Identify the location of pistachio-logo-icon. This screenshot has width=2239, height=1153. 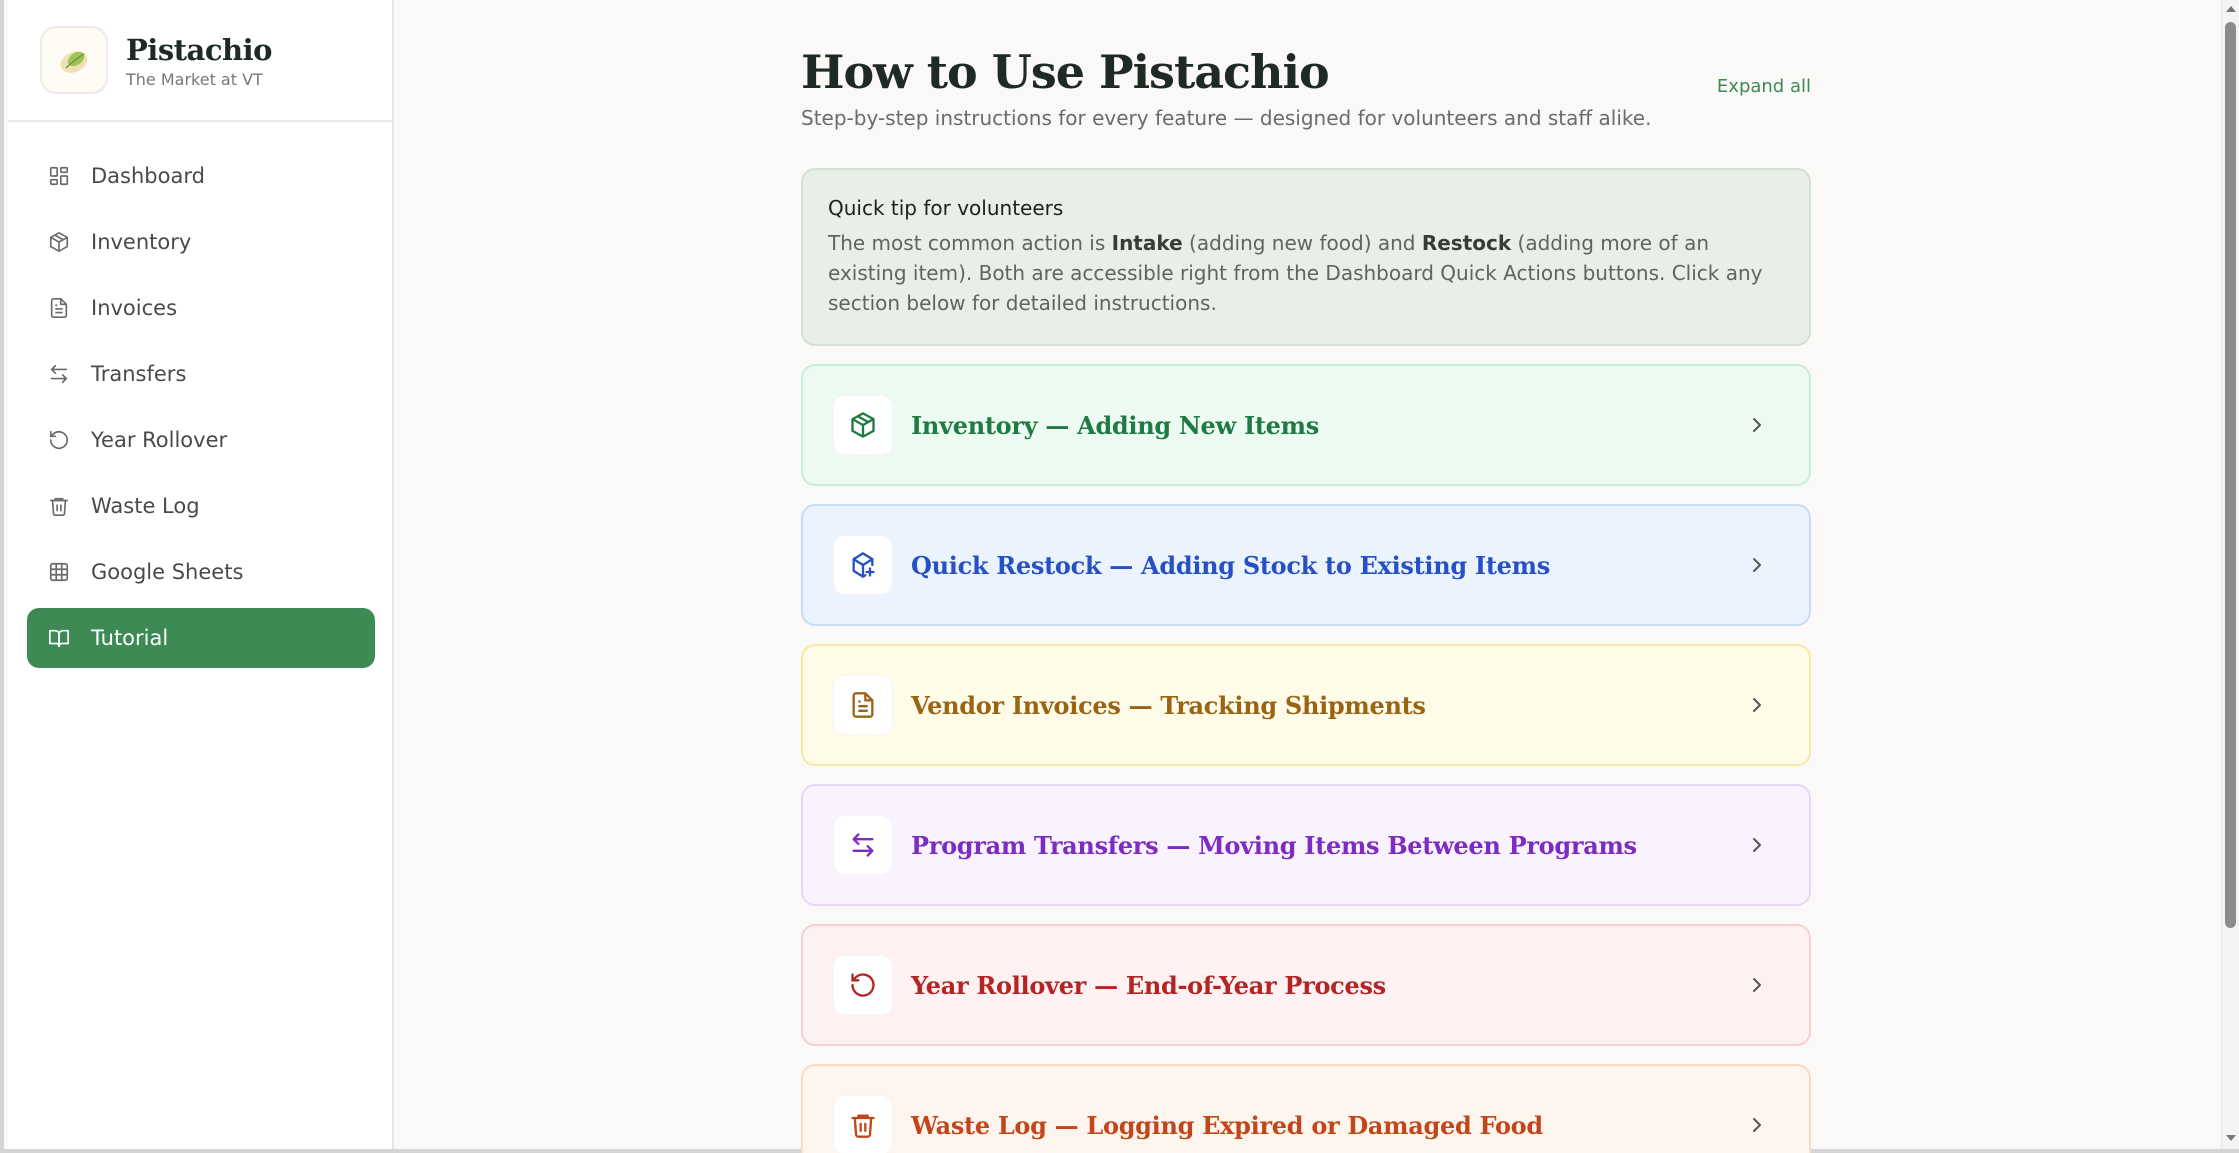
(74, 60).